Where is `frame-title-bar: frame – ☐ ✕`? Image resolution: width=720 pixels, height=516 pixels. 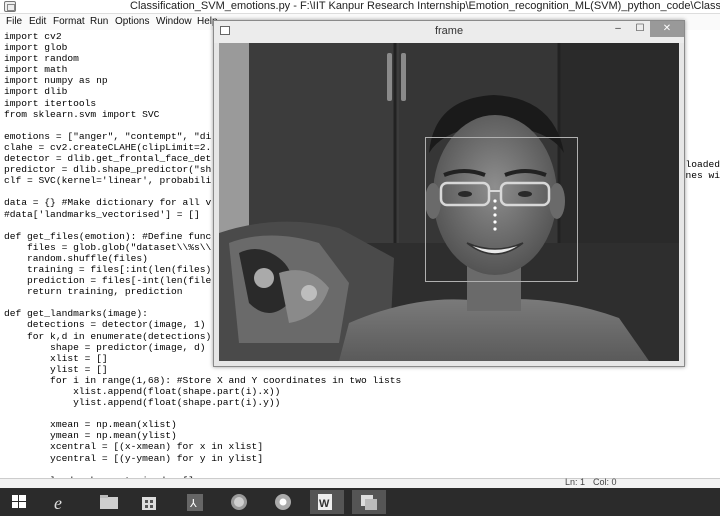
frame-title-bar: frame – ☐ ✕ is located at coordinates (449, 32).